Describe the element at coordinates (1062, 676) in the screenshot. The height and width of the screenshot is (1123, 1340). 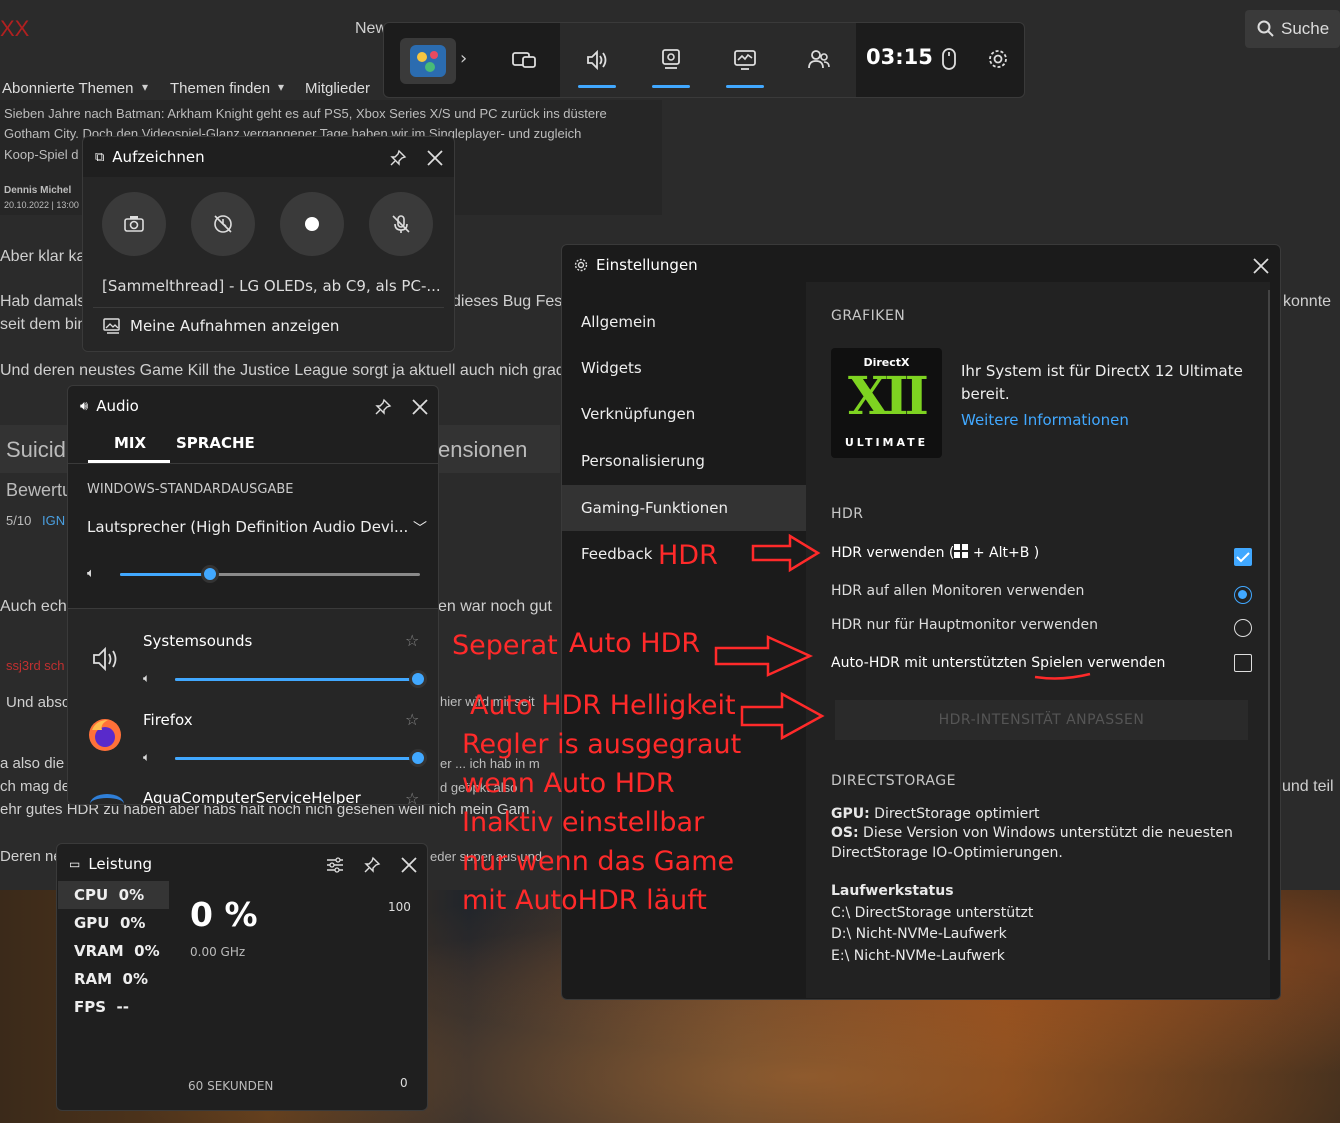
I see `annotation-underline` at that location.